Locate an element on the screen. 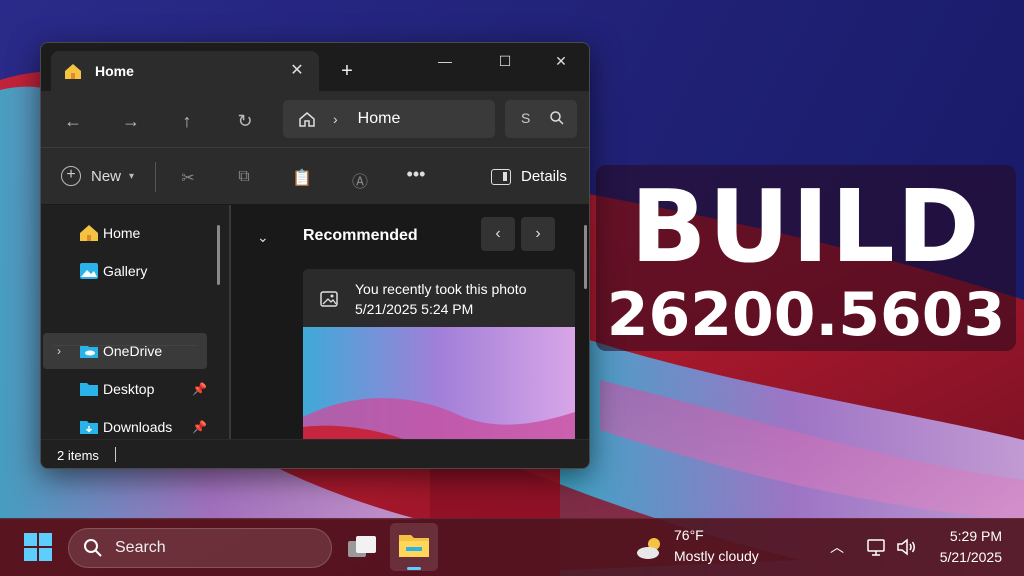  close-window-button: ✕ is located at coordinates (561, 61).